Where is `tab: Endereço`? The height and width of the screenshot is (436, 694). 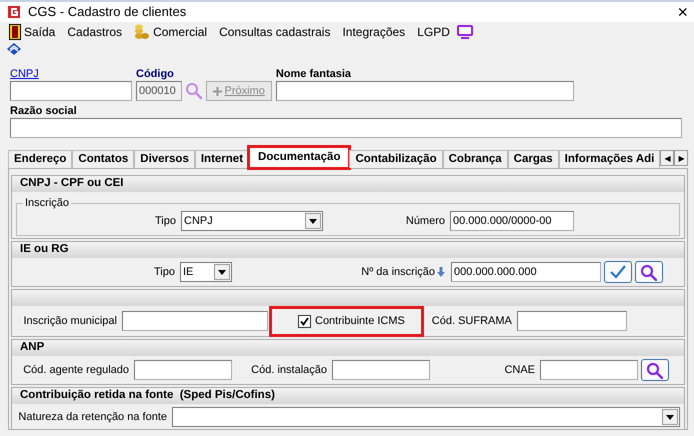
tab: Endereço is located at coordinates (40, 159).